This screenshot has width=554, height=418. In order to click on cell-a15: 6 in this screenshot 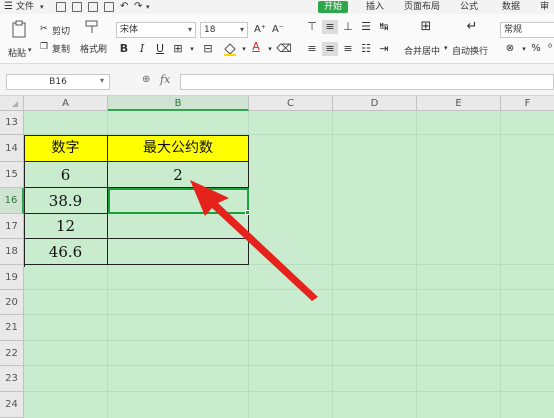, I will do `click(66, 175)`.